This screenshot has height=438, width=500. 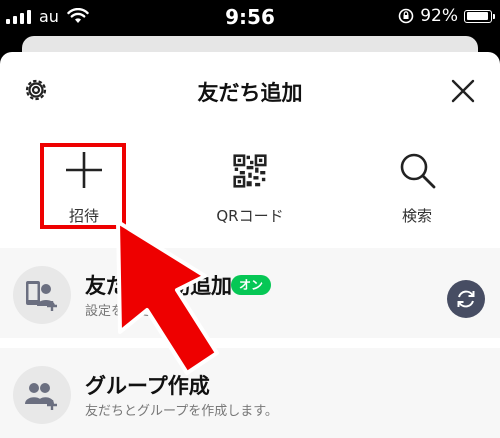 I want to click on refresh-icon, so click(x=466, y=299).